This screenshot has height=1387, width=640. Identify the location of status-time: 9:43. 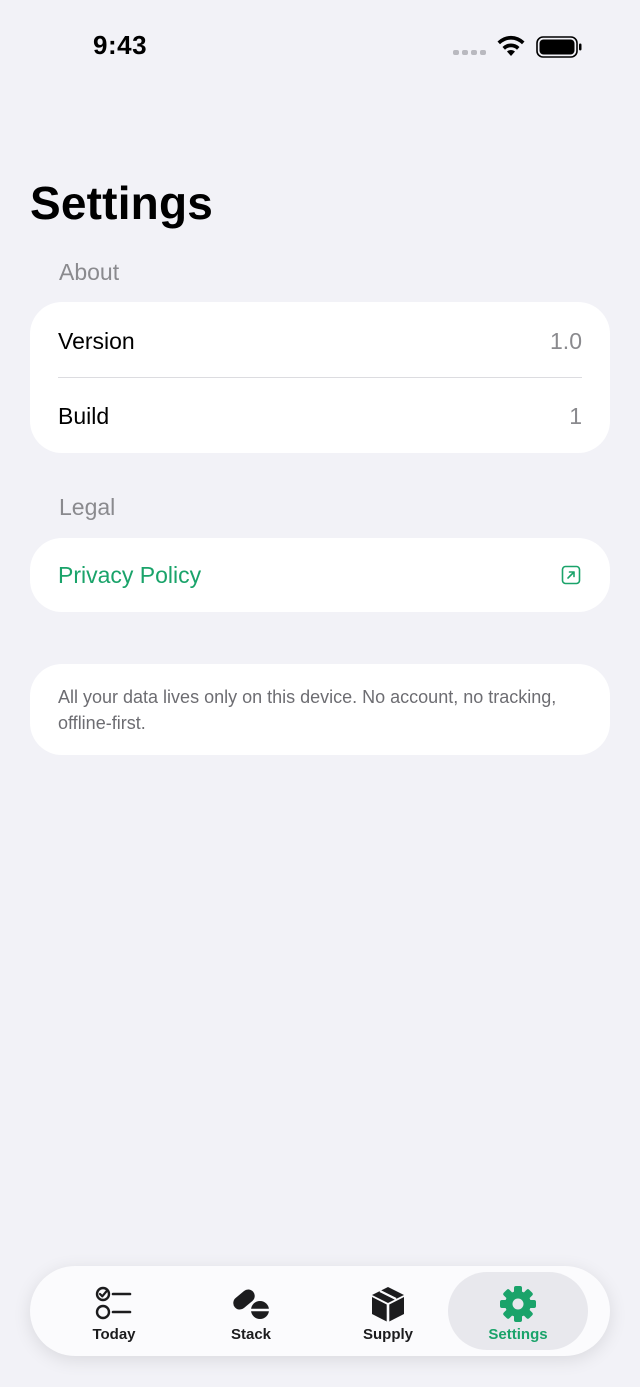
(120, 45).